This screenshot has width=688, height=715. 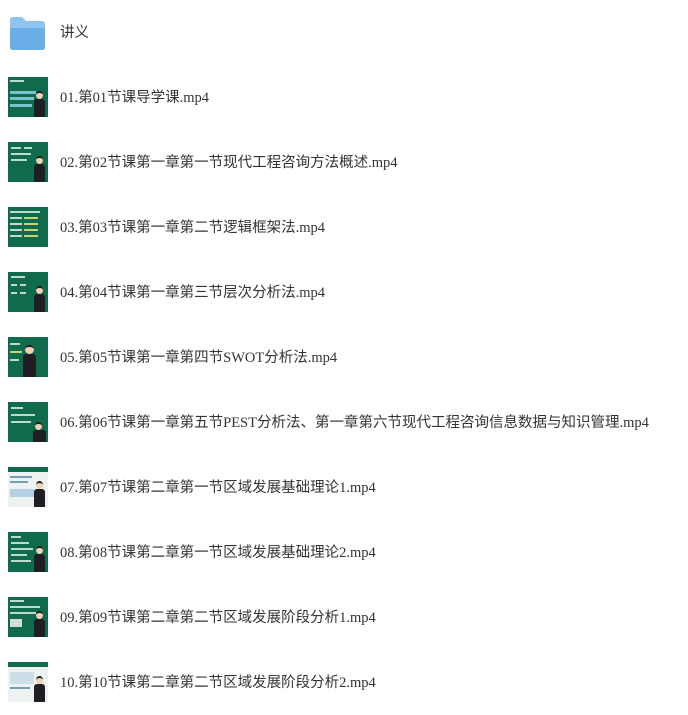 I want to click on list-item-folder: 讲义, so click(x=344, y=32).